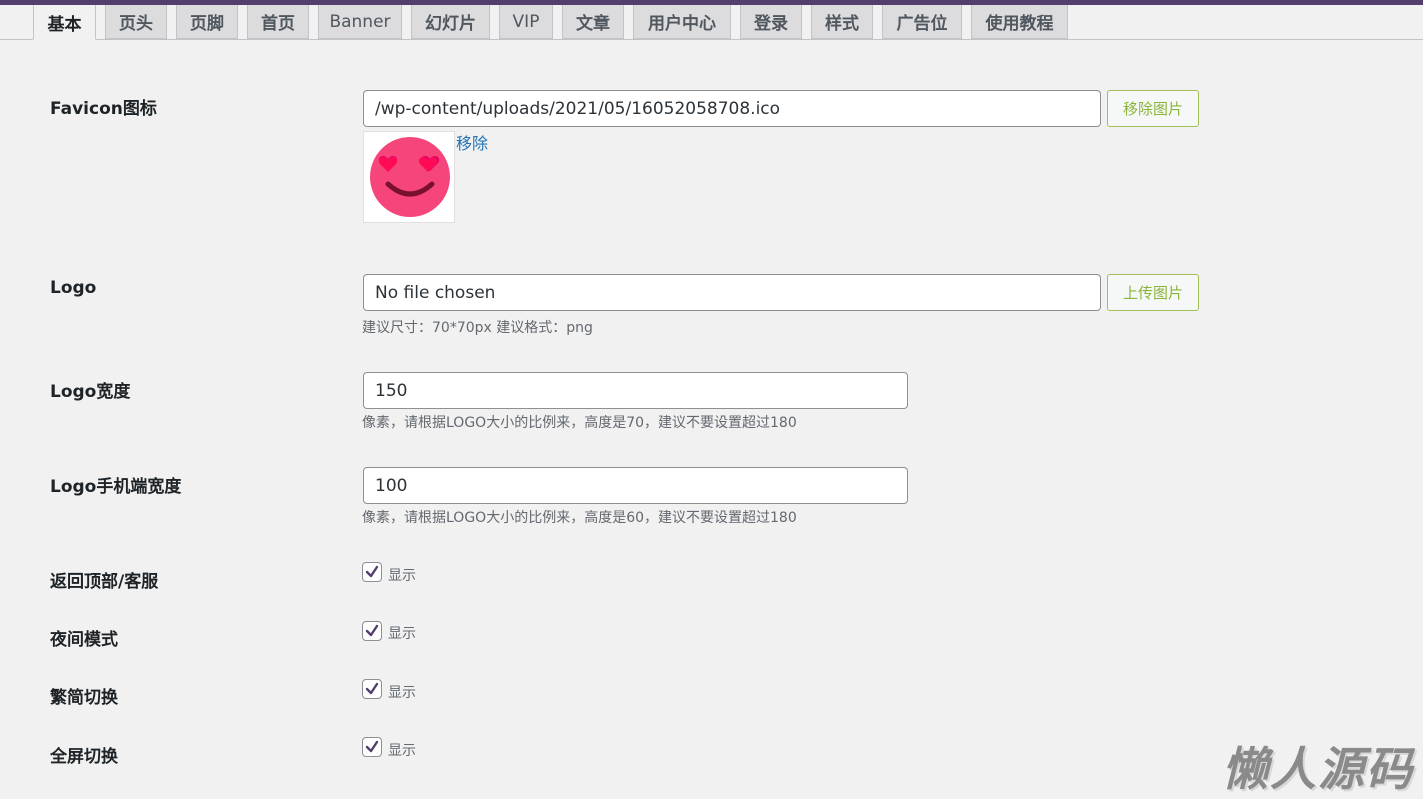 The width and height of the screenshot is (1423, 799). I want to click on tab-slider: 幻灯片, so click(450, 22).